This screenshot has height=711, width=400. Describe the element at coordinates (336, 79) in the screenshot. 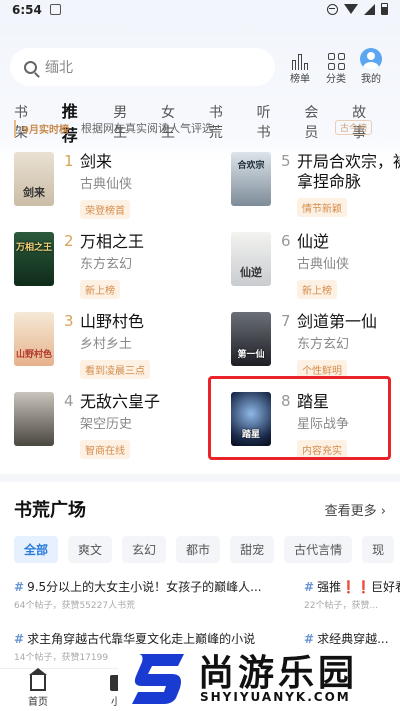

I see `category-label: 分类` at that location.